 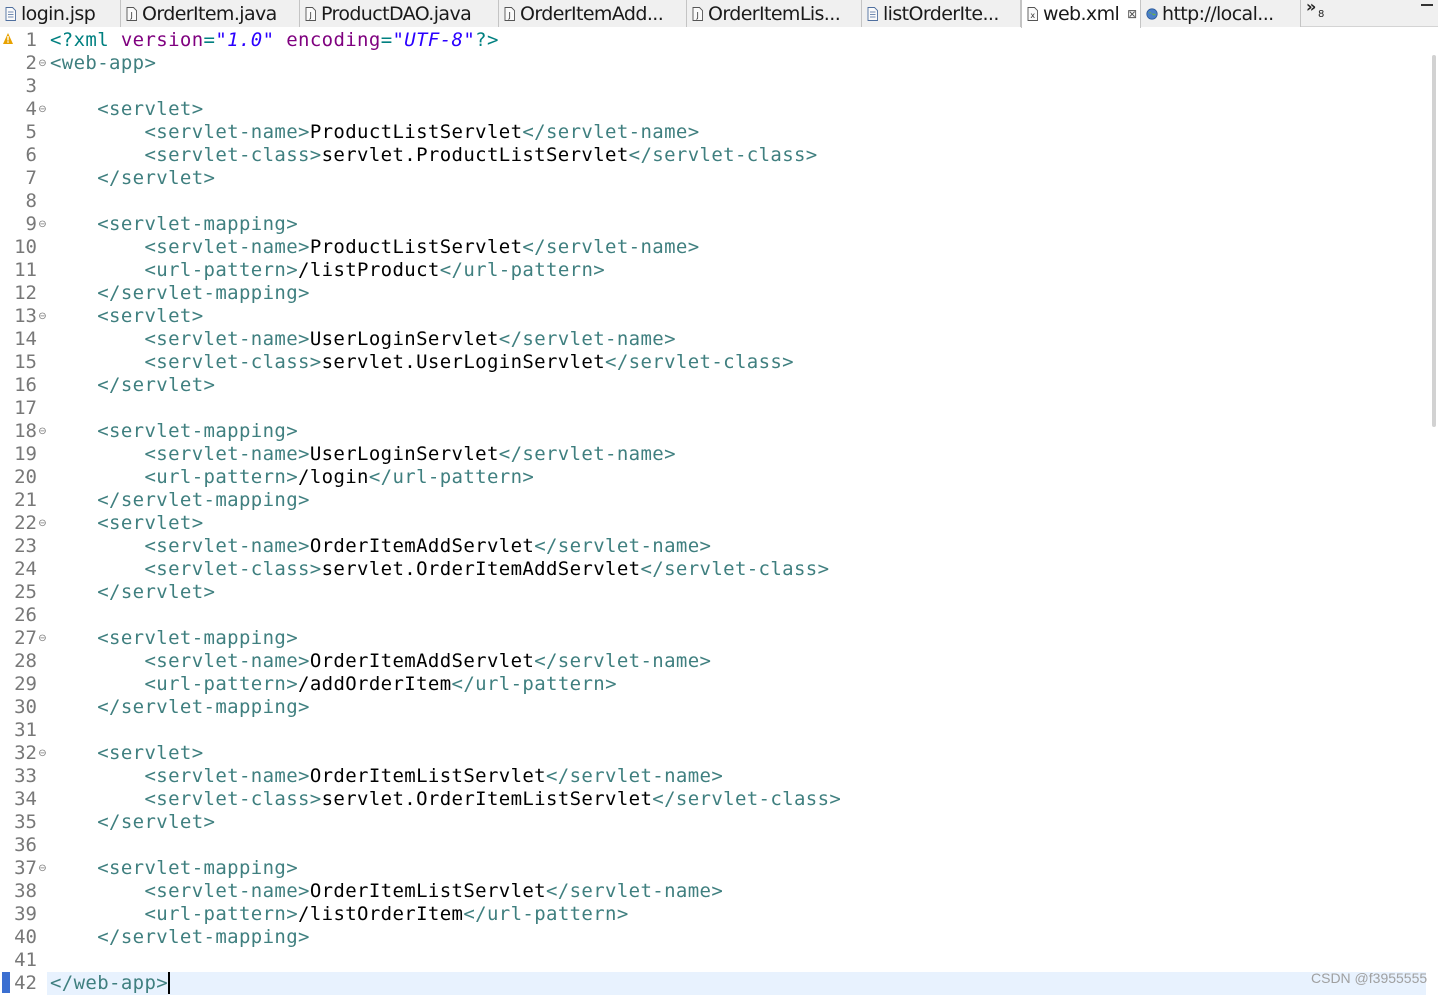 What do you see at coordinates (210, 13) in the screenshot?
I see `tab-orderitem-java: J OrderItem.java` at bounding box center [210, 13].